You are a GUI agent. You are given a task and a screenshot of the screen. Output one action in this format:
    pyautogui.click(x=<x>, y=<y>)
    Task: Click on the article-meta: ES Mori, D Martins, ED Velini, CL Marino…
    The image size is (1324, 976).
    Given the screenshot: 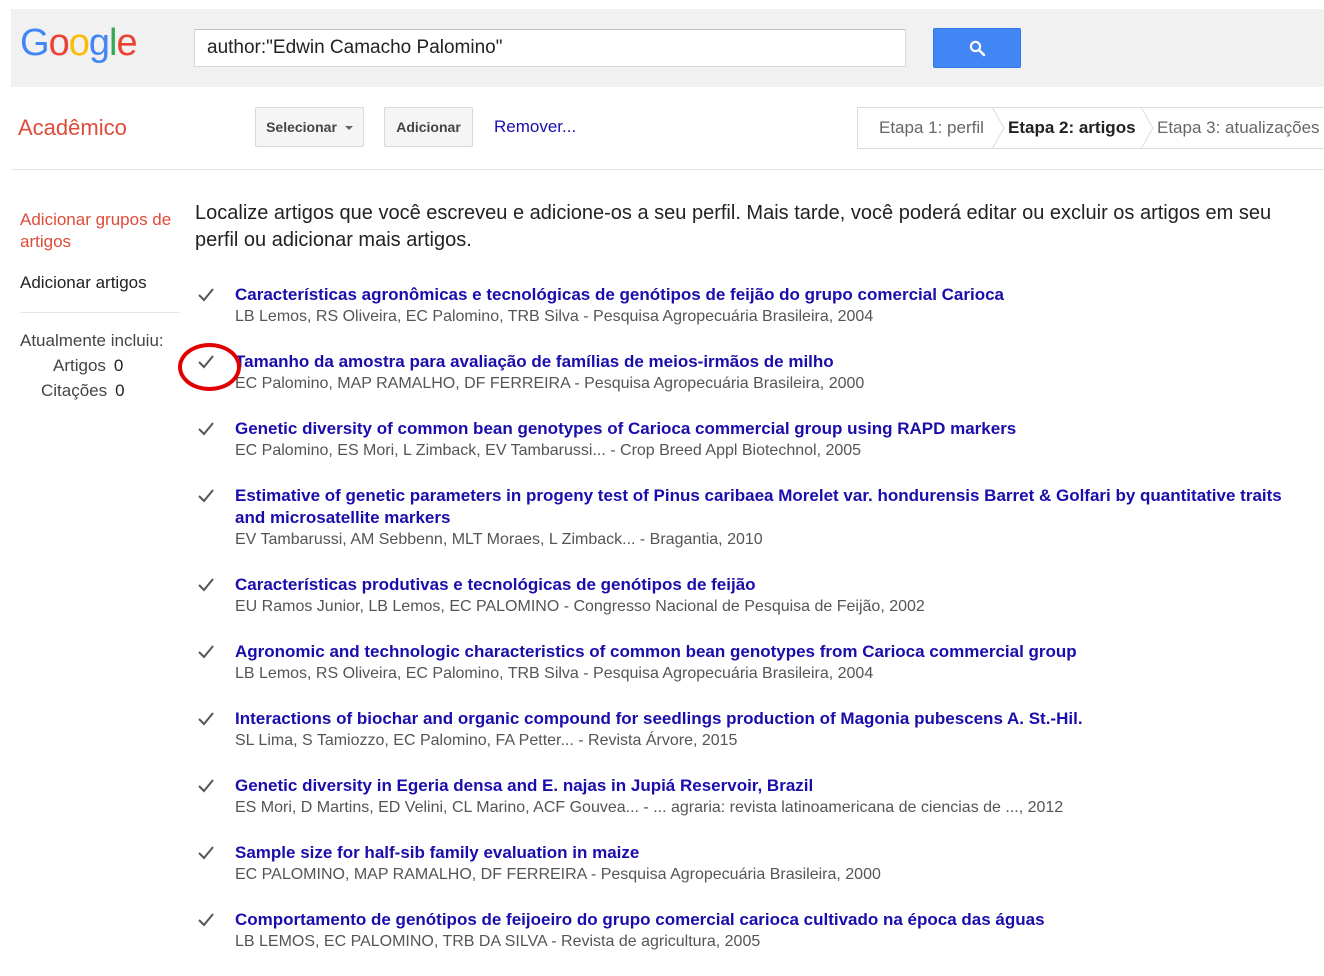 What is the action you would take?
    pyautogui.click(x=649, y=807)
    